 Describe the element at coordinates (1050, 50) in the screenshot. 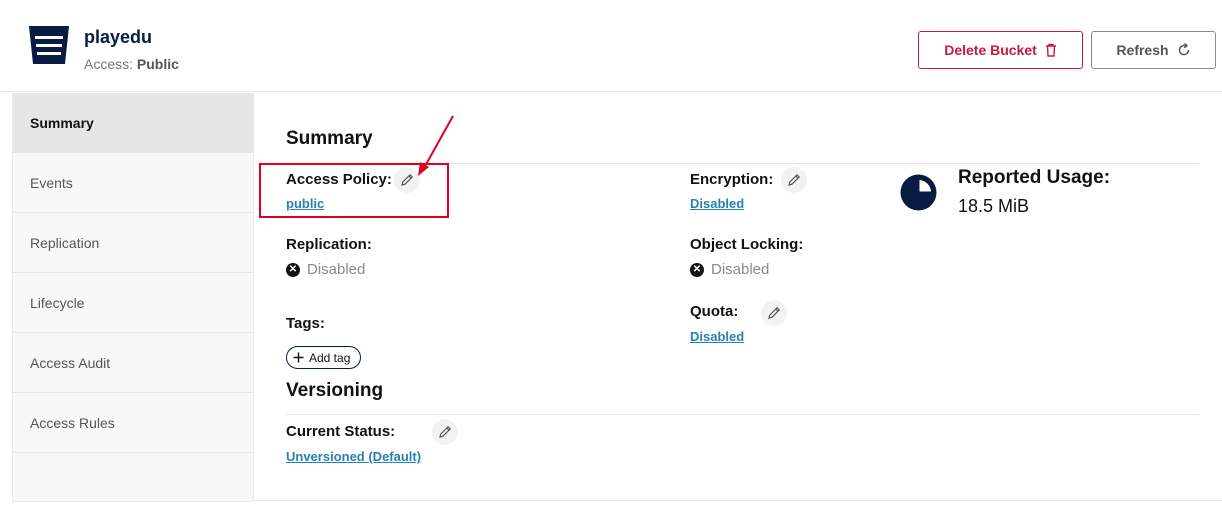

I see `trash-icon` at that location.